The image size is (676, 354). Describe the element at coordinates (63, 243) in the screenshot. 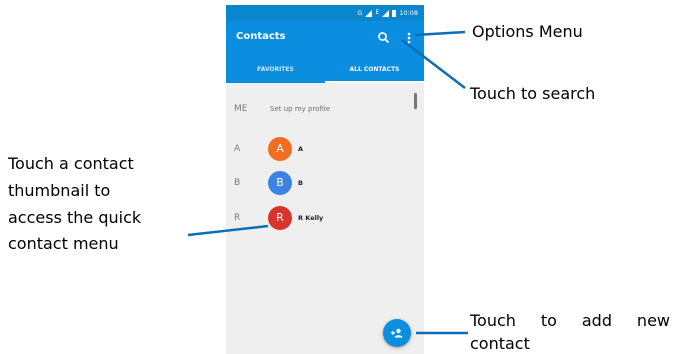

I see `thumbnail-label-line-4: contact menu` at that location.